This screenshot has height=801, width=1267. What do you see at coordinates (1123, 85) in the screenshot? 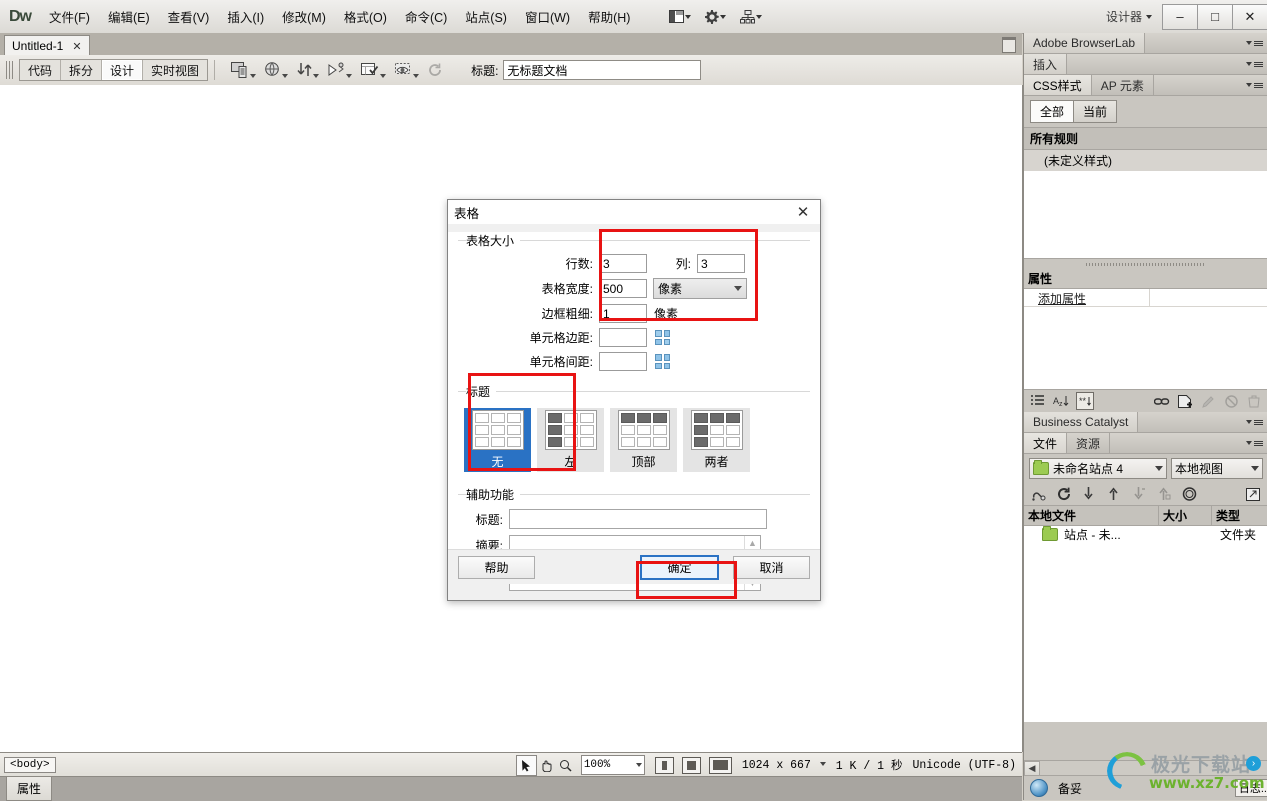
I see `tab-ap-elements: AP 元素` at bounding box center [1123, 85].